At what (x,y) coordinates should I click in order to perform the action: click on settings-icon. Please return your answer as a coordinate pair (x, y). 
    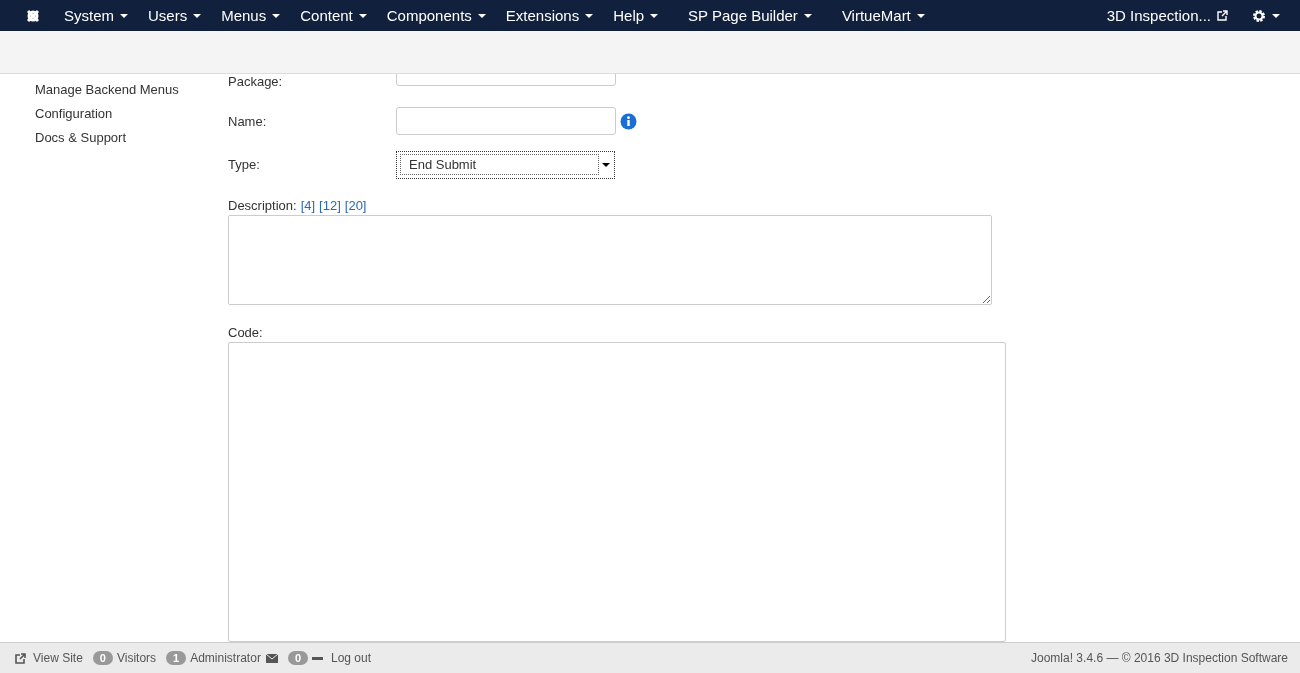
    Looking at the image, I should click on (1259, 15).